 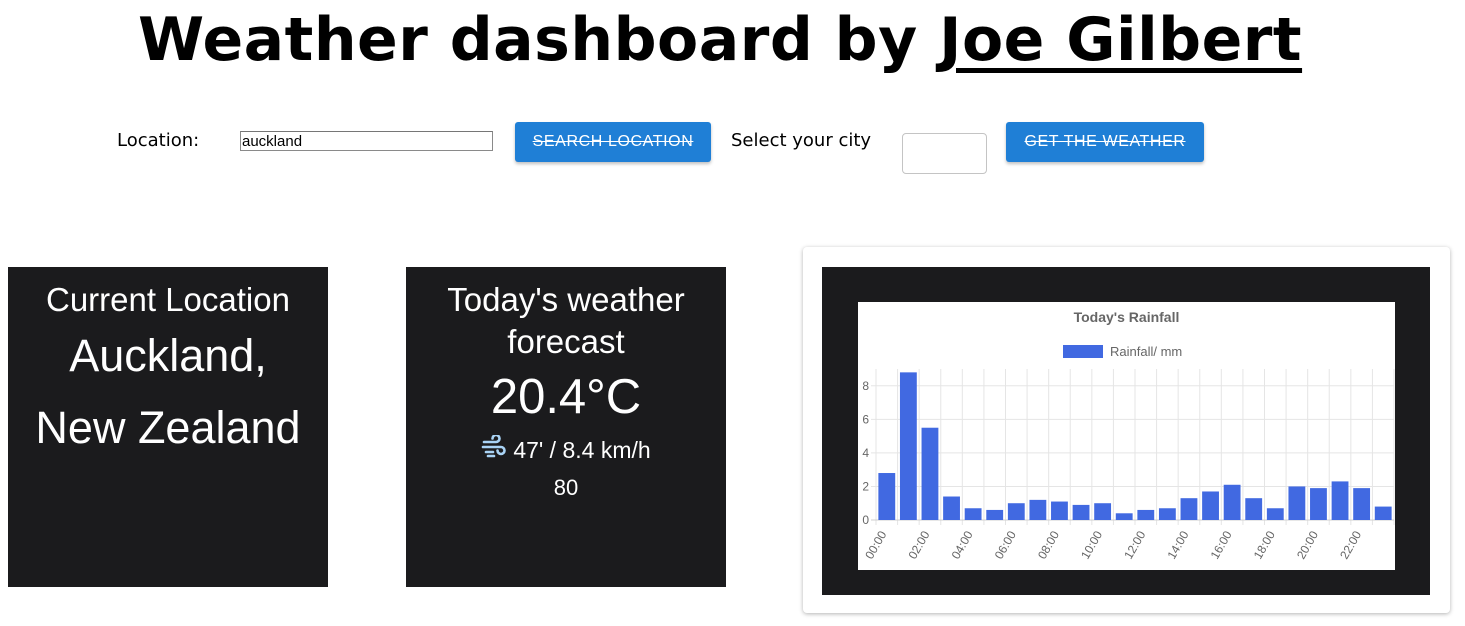 I want to click on city-select, so click(x=944, y=153).